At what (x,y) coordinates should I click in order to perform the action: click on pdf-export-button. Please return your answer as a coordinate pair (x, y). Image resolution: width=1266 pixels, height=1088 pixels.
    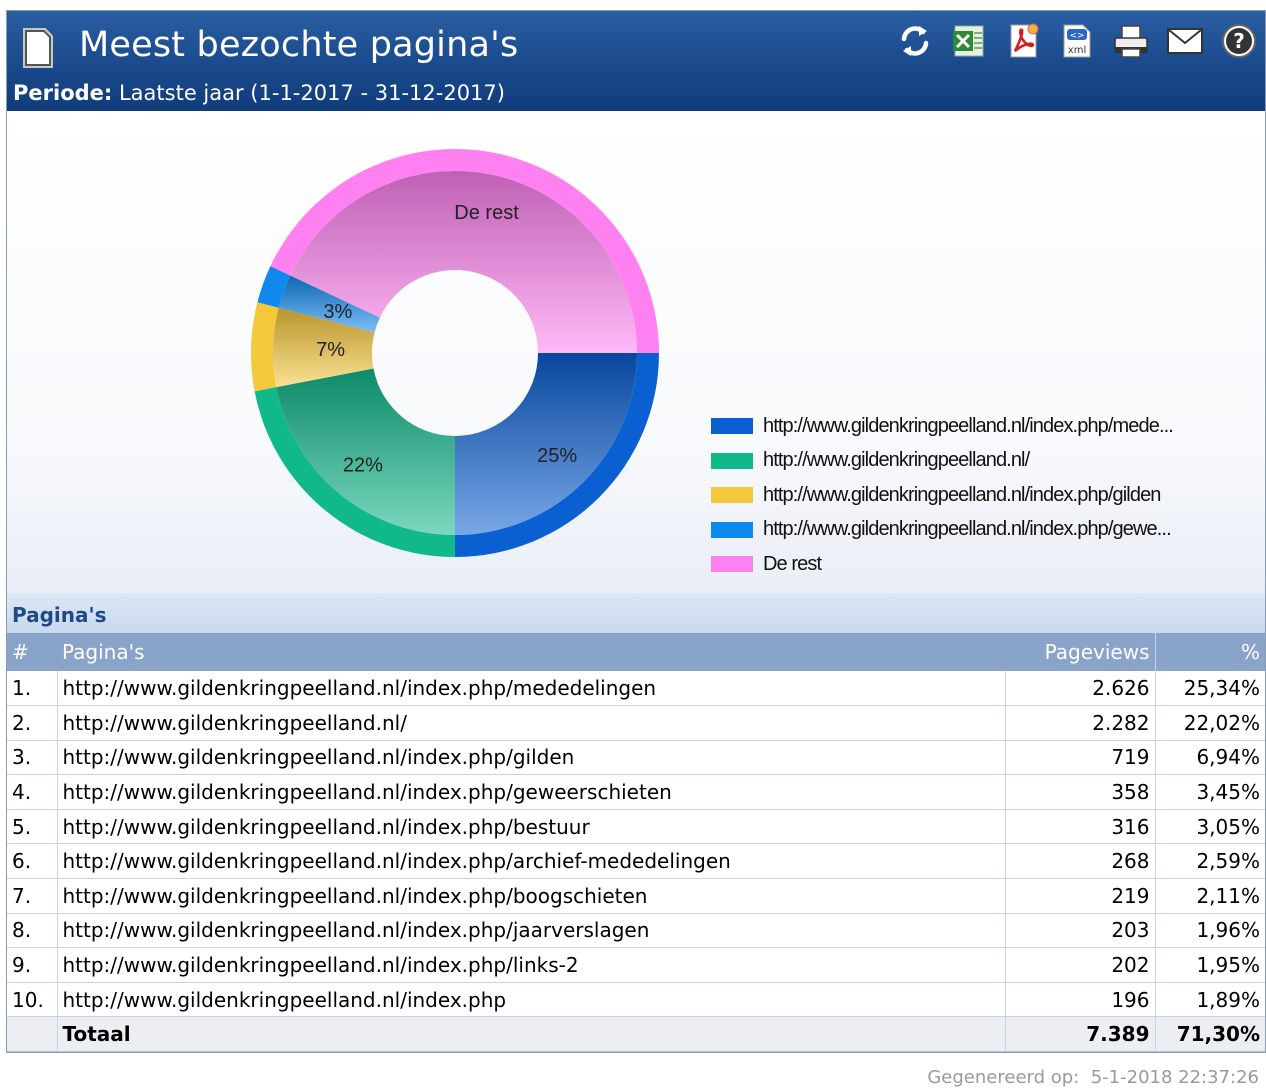
    Looking at the image, I should click on (1023, 41).